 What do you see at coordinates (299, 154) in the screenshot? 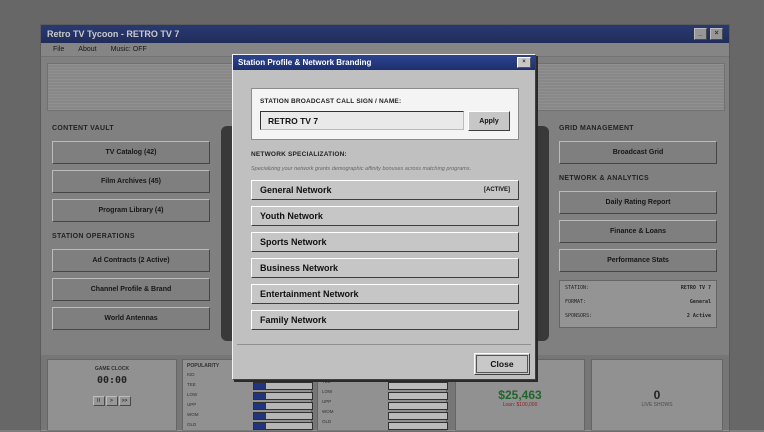
I see `specialization-label: NETWORK SPECIALIZATION:` at bounding box center [299, 154].